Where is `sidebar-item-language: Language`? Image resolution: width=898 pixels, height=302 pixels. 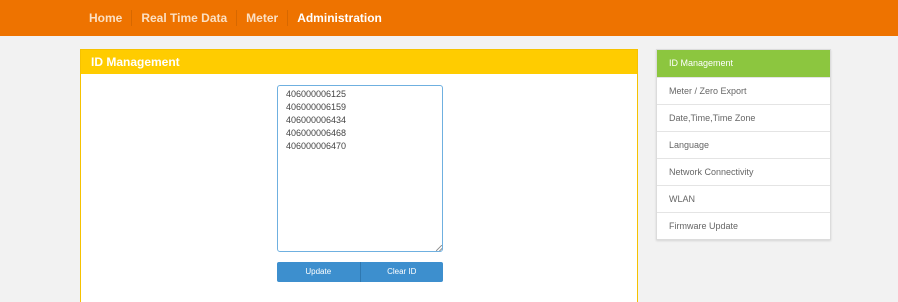
sidebar-item-language: Language is located at coordinates (743, 144).